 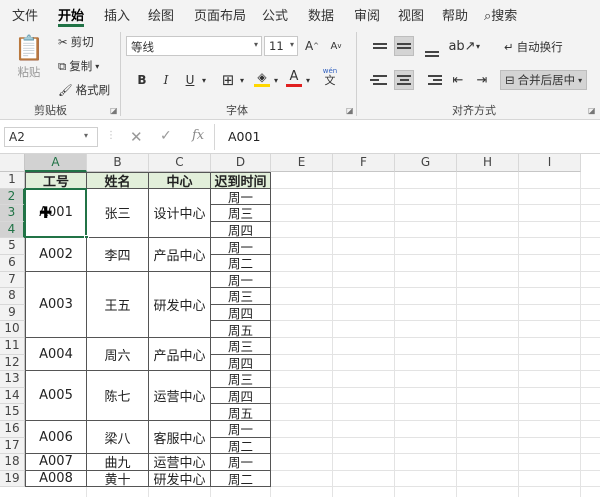 What do you see at coordinates (550, 163) in the screenshot?
I see `column-header-i: I` at bounding box center [550, 163].